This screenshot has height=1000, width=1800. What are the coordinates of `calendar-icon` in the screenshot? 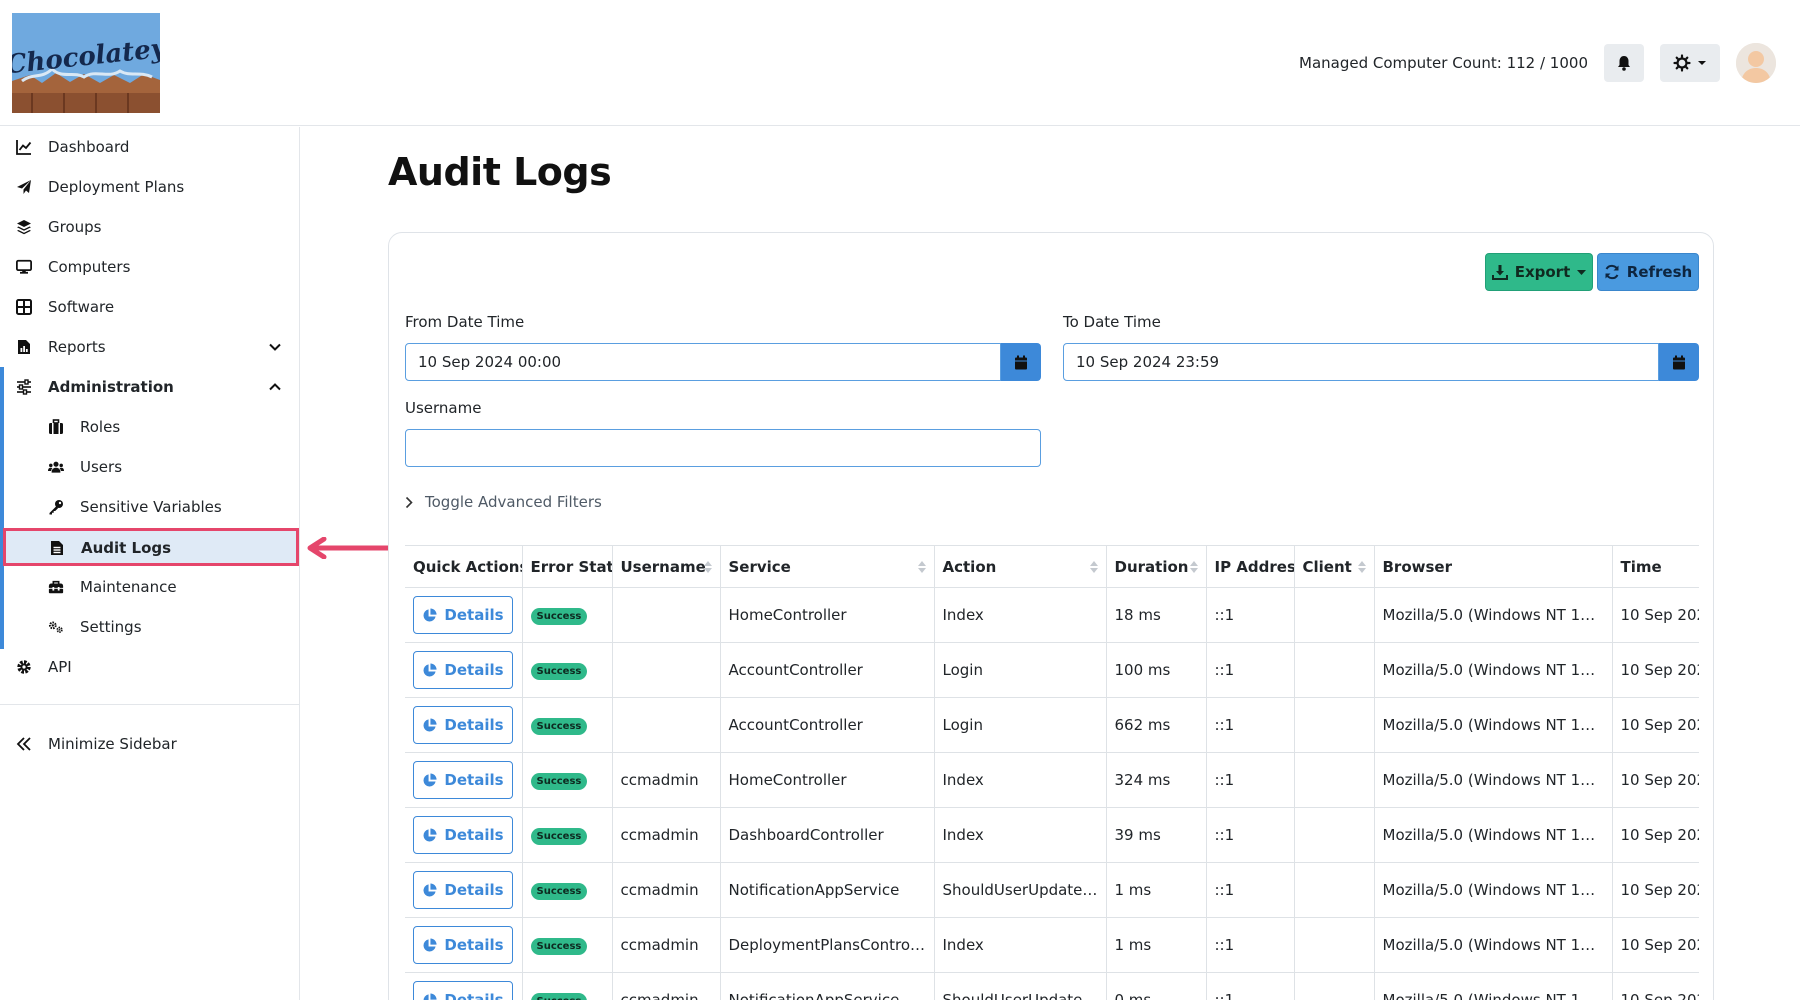 It's located at (1679, 362).